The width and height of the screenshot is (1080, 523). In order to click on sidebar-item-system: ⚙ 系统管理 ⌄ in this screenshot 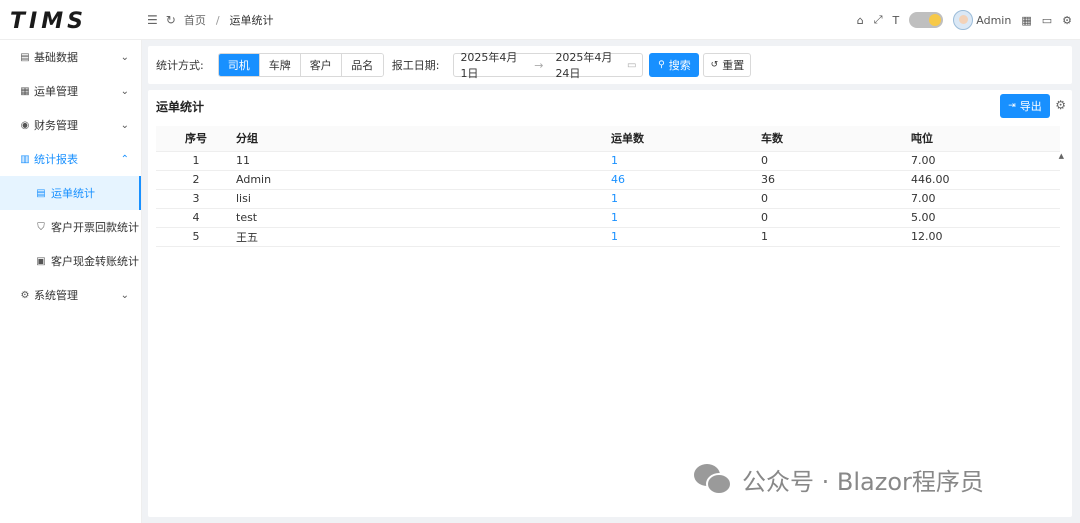, I will do `click(70, 295)`.